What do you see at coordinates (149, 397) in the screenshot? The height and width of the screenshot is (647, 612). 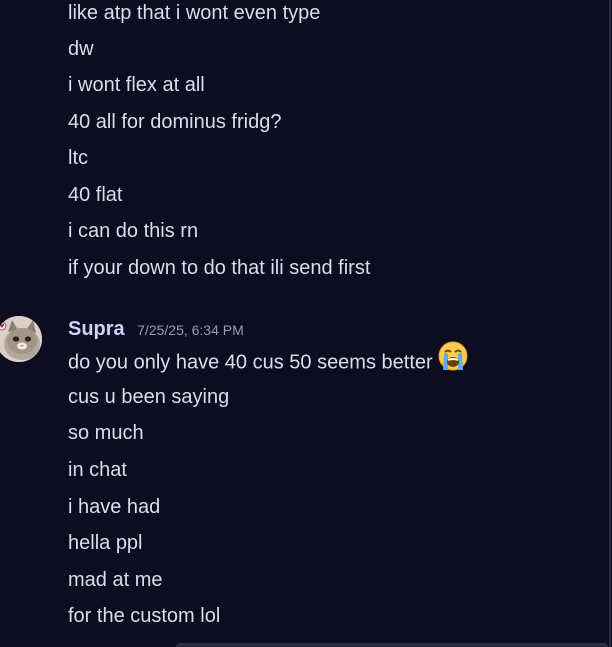 I see `message-line: cus u been saying` at bounding box center [149, 397].